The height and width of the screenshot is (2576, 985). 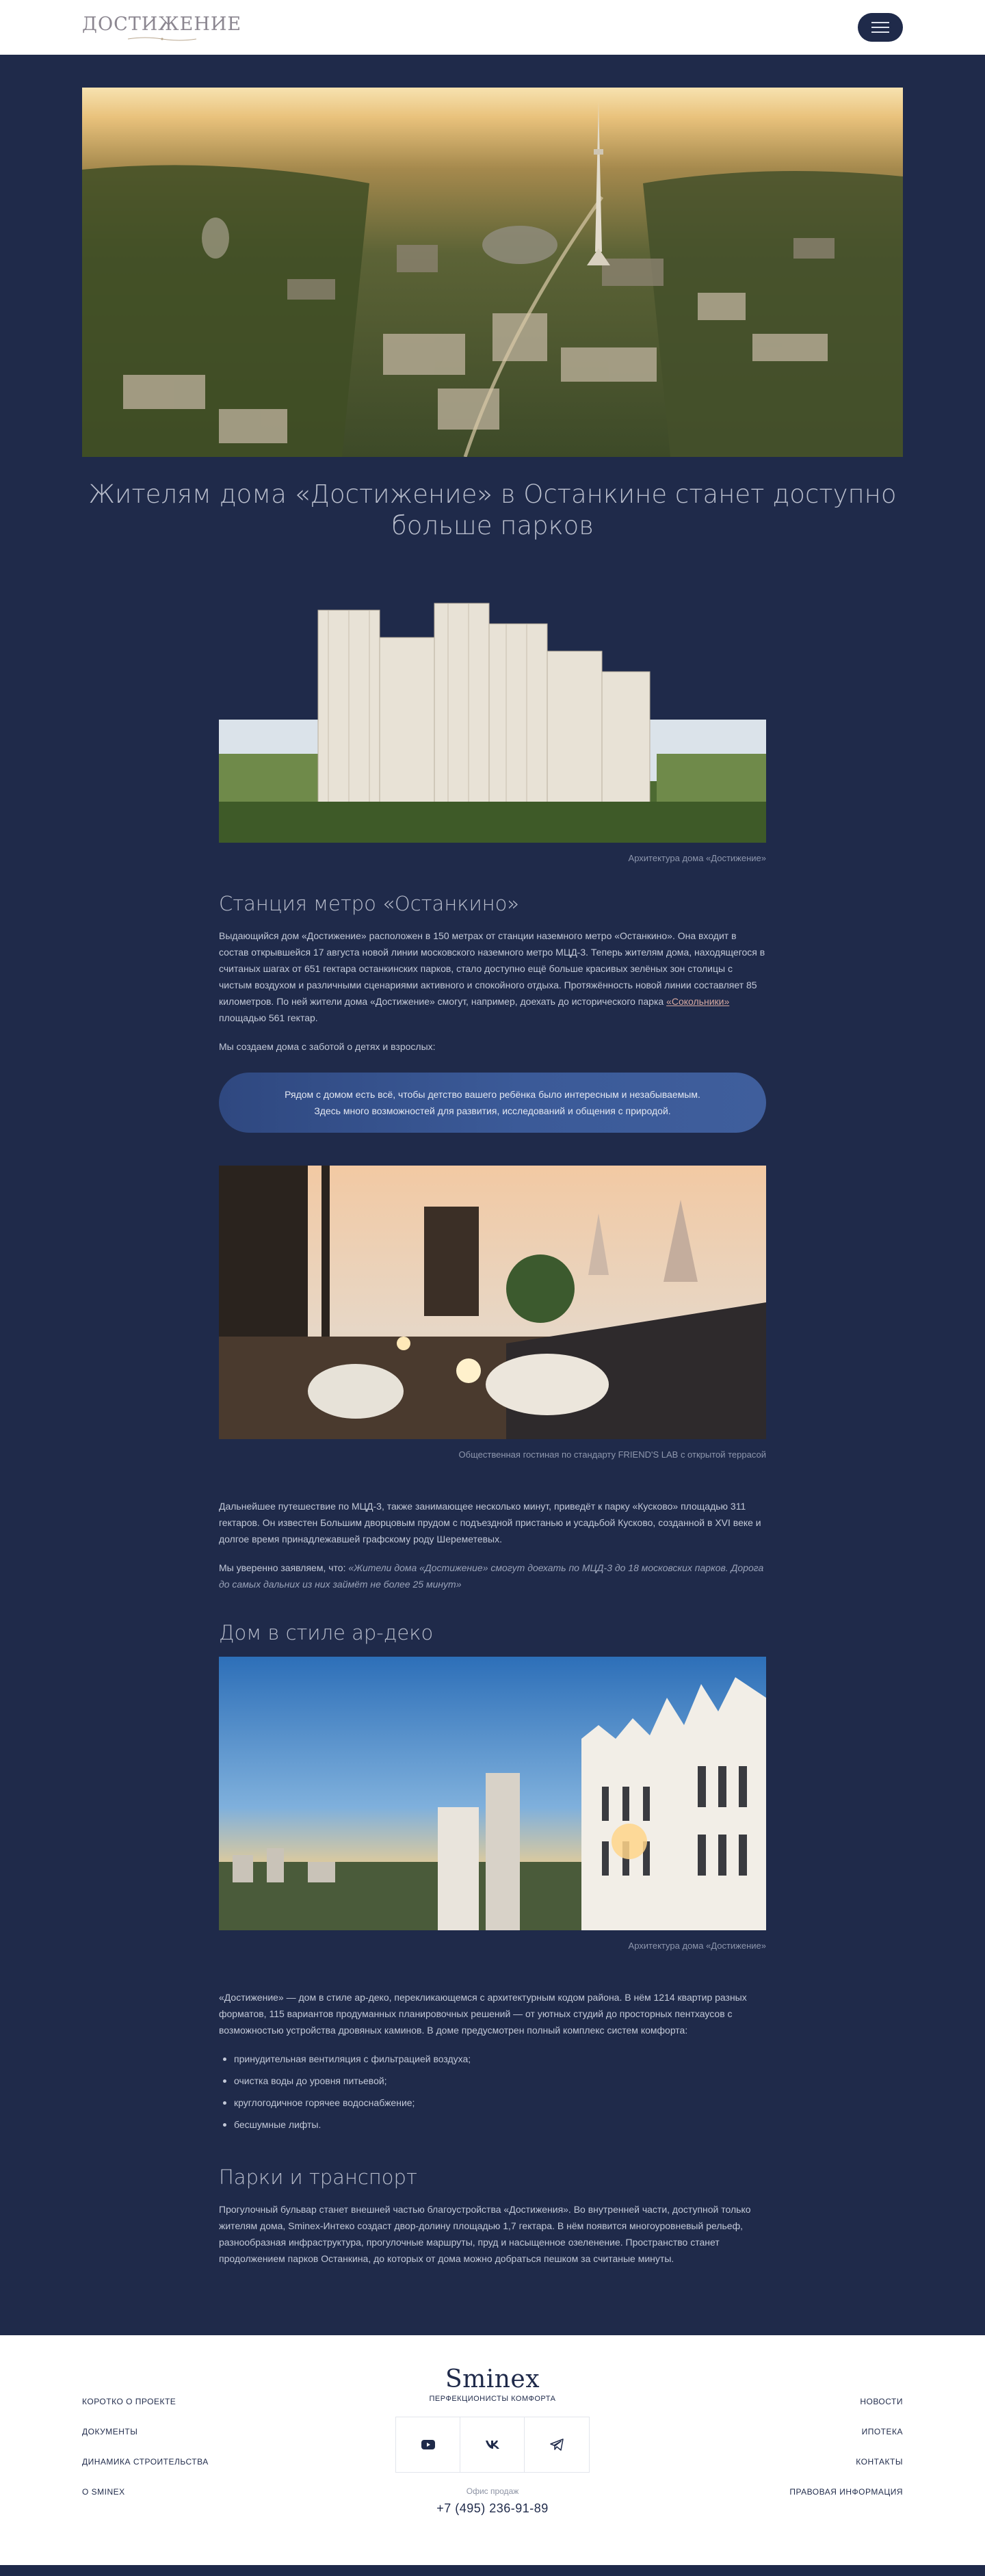 I want to click on hero-aerial-illustration, so click(x=492, y=272).